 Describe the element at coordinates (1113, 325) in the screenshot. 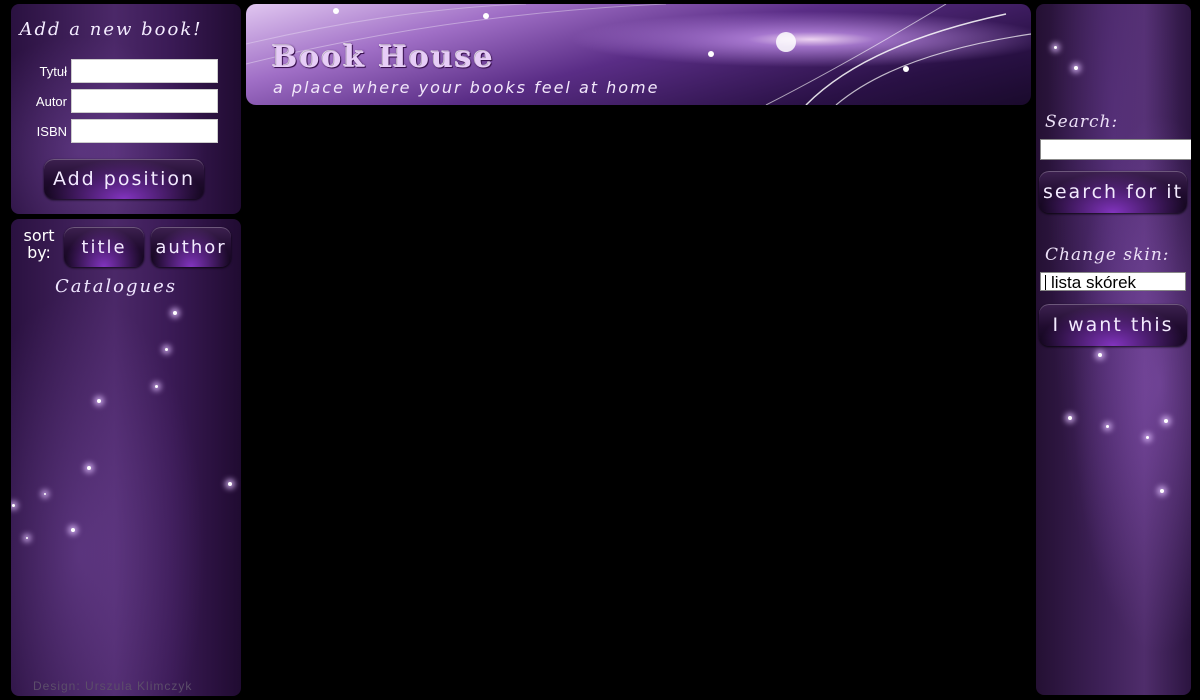

I see `apply-skin-button: I want this` at that location.